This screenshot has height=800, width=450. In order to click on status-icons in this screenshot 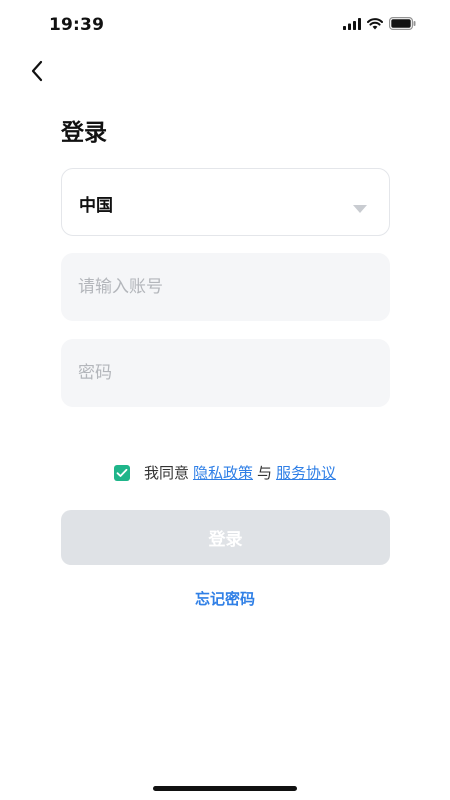, I will do `click(379, 23)`.